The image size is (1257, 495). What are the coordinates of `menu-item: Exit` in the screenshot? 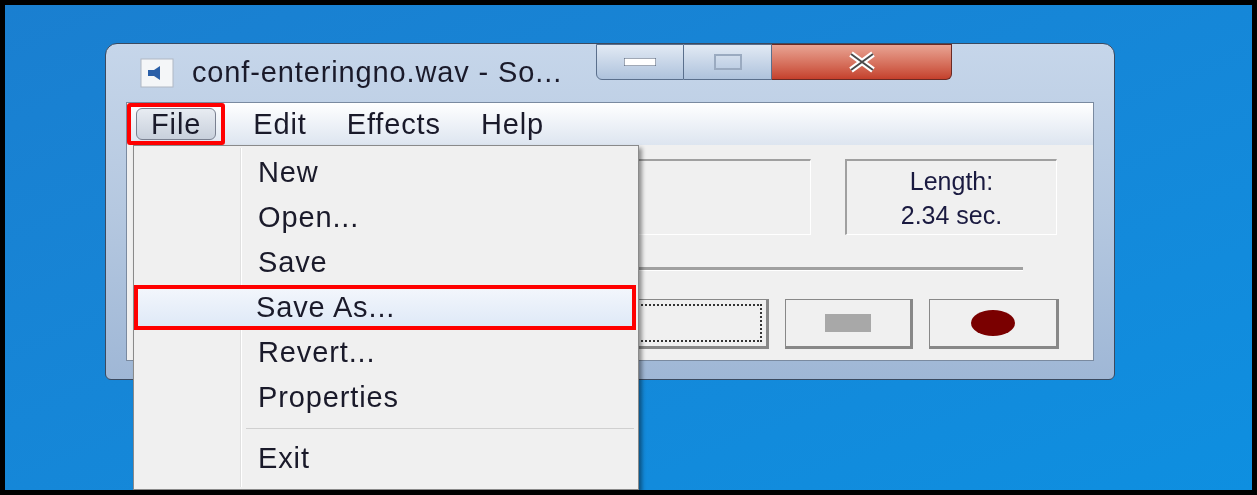 It's located at (385, 458).